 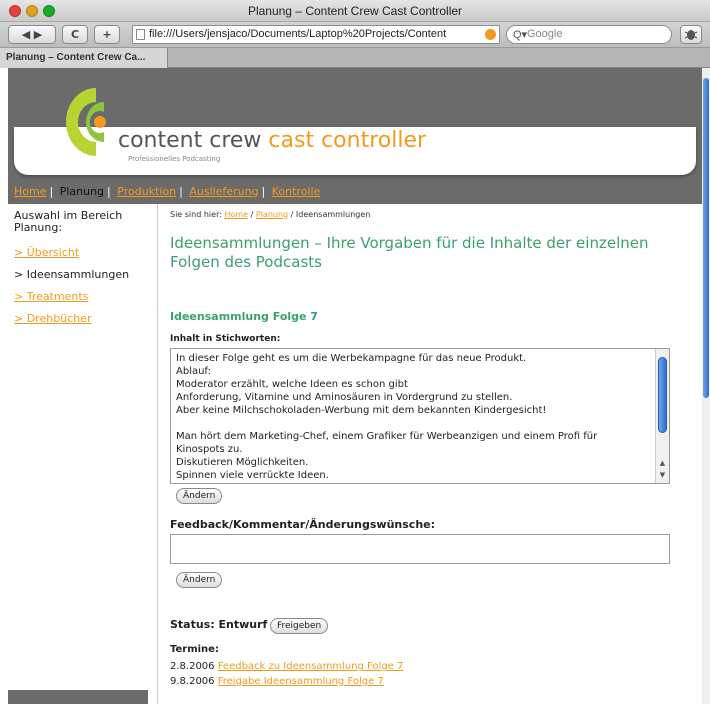 I want to click on brand-main: content crew, so click(x=190, y=140).